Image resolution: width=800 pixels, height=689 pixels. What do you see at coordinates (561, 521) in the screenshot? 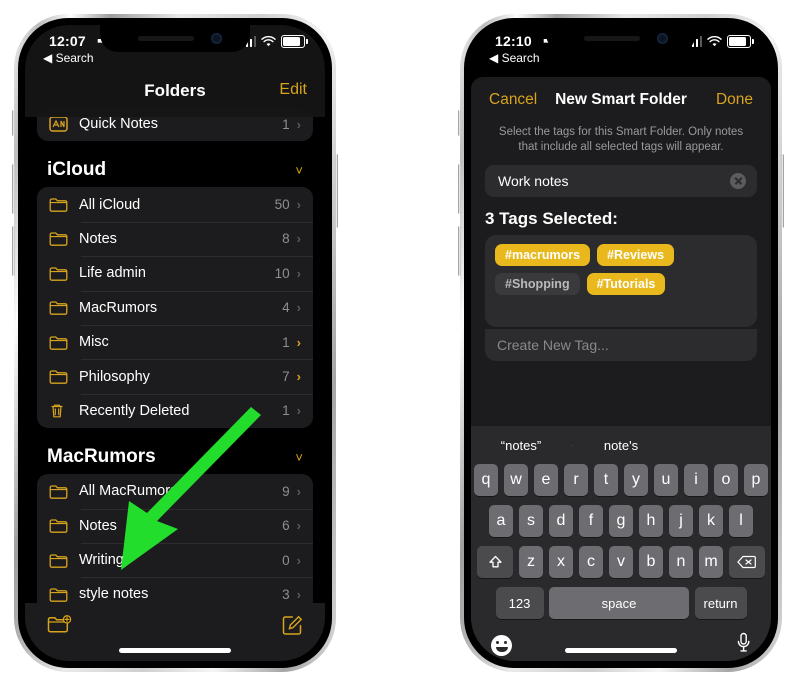
I see `key-d: d` at bounding box center [561, 521].